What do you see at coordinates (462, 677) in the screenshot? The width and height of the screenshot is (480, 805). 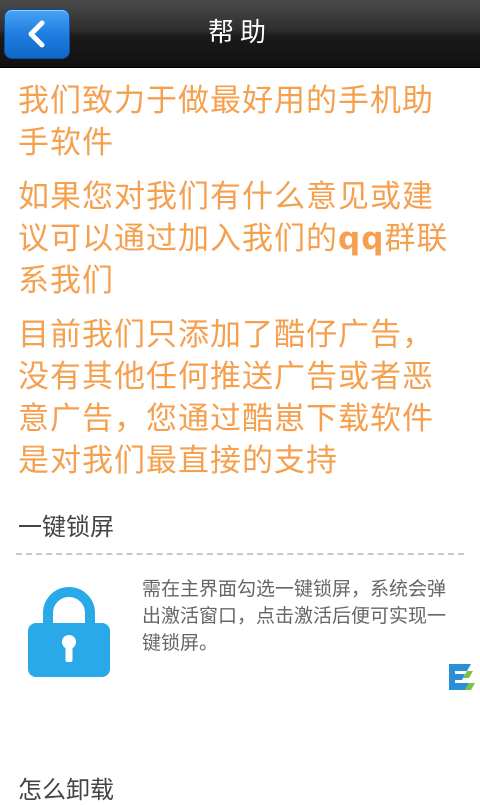 I see `watermark-logo-icon` at bounding box center [462, 677].